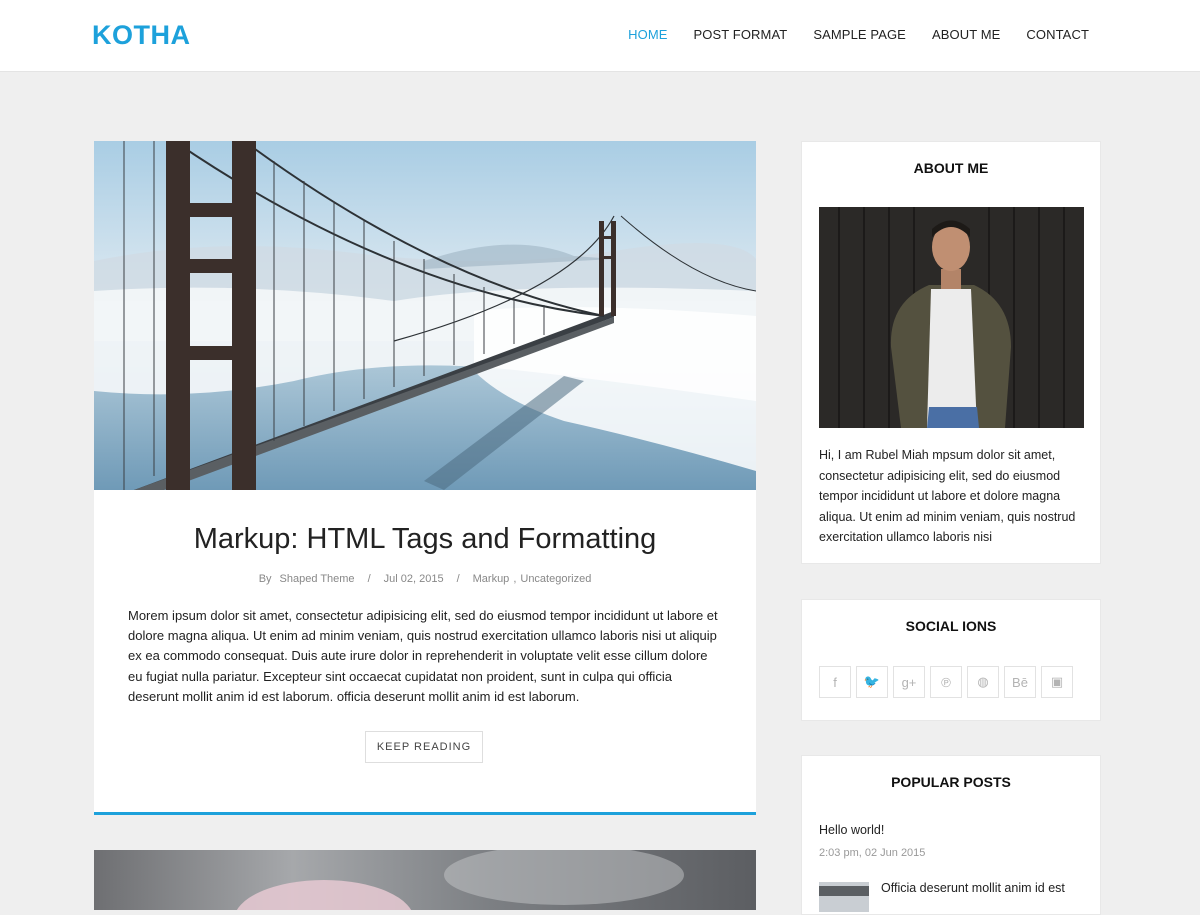  What do you see at coordinates (741, 34) in the screenshot?
I see `nav-item-post-format: POST FORMAT` at bounding box center [741, 34].